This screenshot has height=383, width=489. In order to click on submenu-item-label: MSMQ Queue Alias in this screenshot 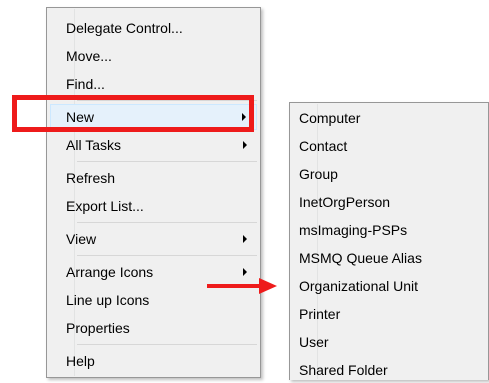, I will do `click(360, 258)`.